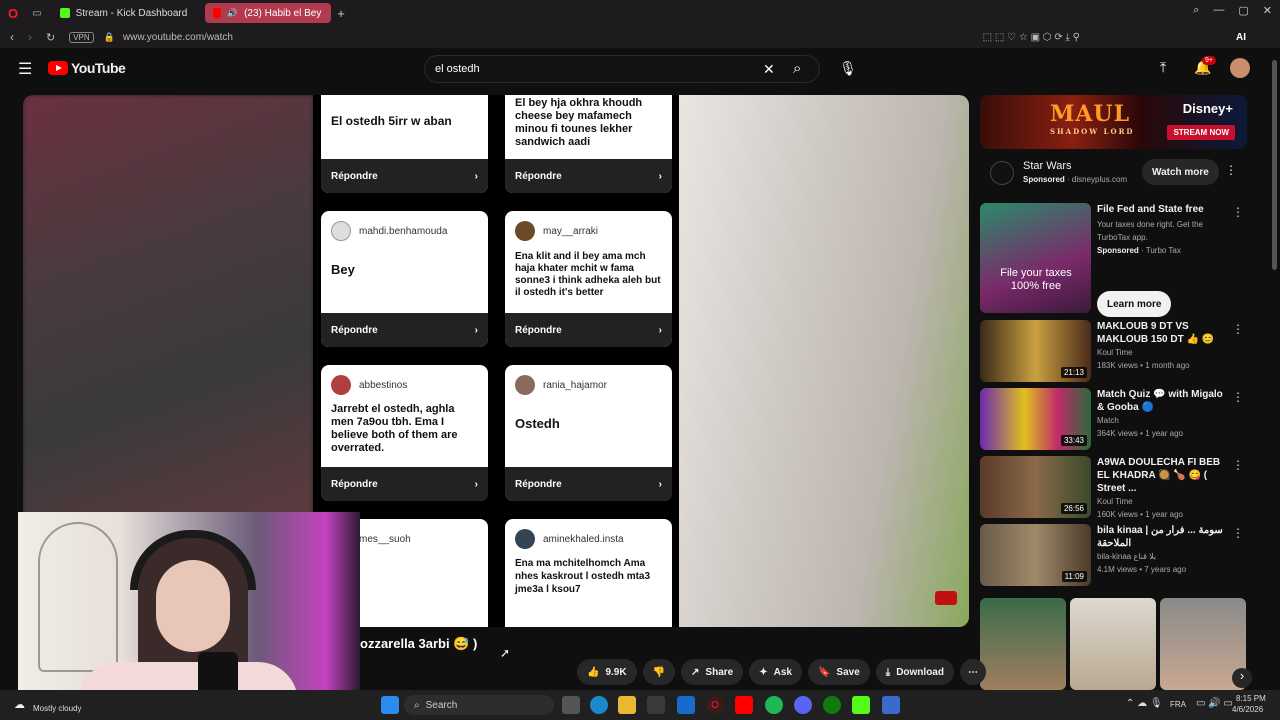 The height and width of the screenshot is (720, 1280). What do you see at coordinates (1196, 10) in the screenshot?
I see `search-tabs-icon: ⌕` at bounding box center [1196, 10].